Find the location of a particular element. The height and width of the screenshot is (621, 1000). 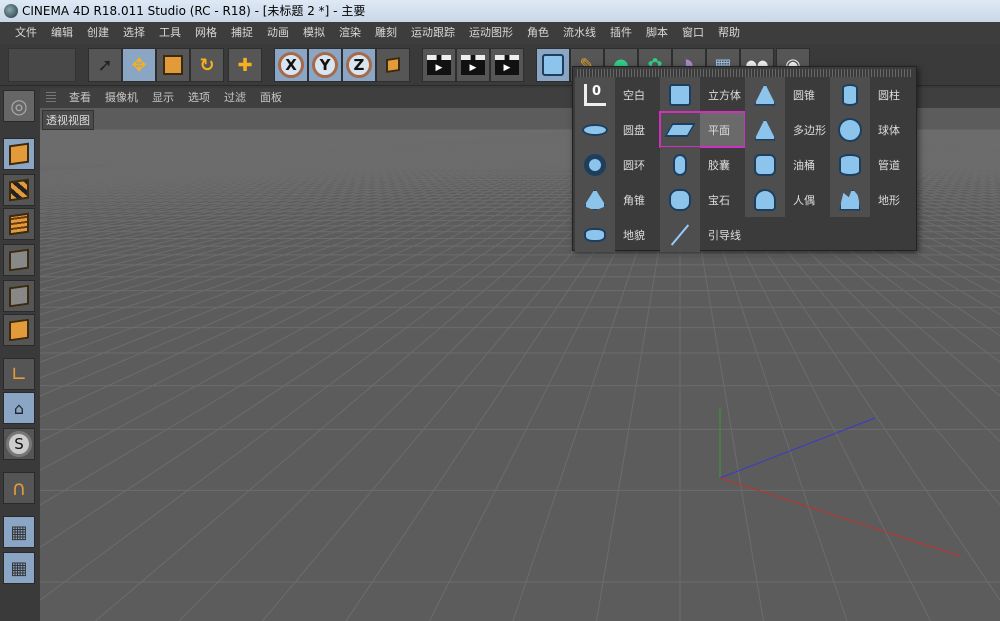

menu-item: 窗口 is located at coordinates (693, 33).